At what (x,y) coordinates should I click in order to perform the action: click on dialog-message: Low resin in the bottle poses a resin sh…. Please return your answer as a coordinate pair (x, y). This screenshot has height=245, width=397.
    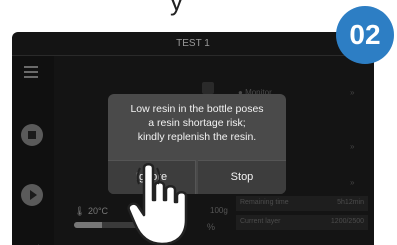
    Looking at the image, I should click on (197, 123).